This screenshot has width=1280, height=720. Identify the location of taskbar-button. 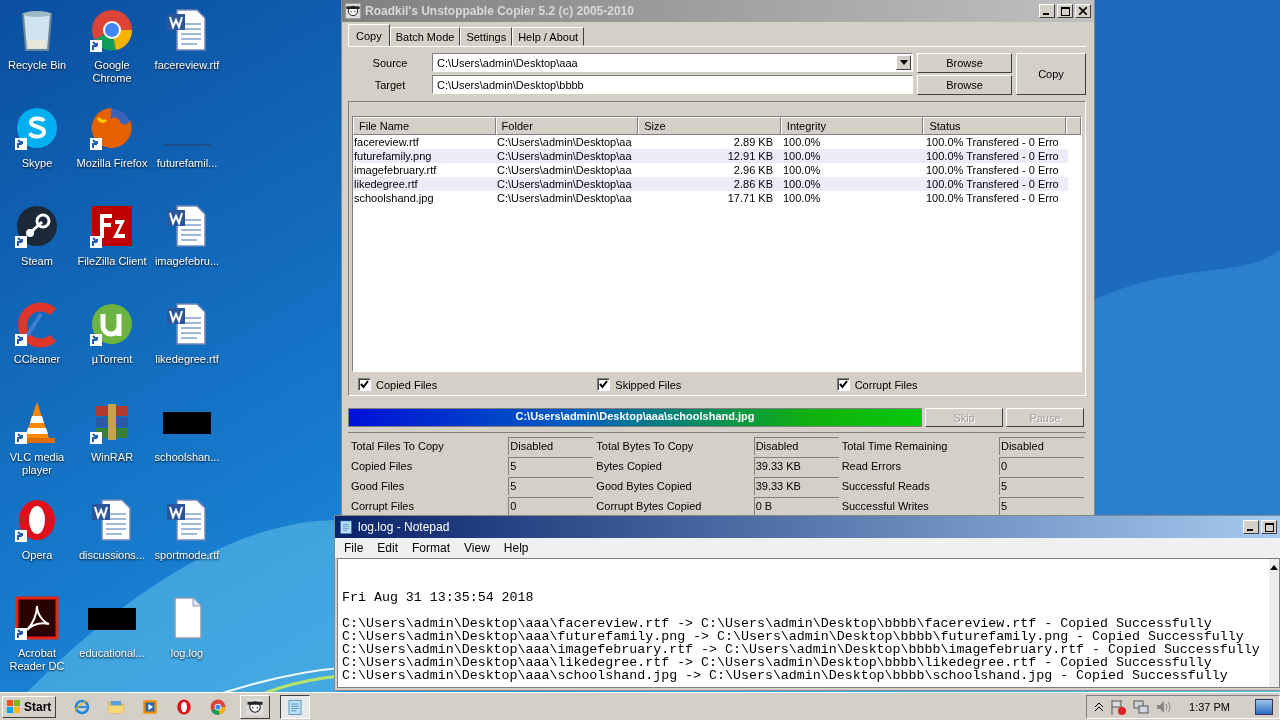
(295, 707).